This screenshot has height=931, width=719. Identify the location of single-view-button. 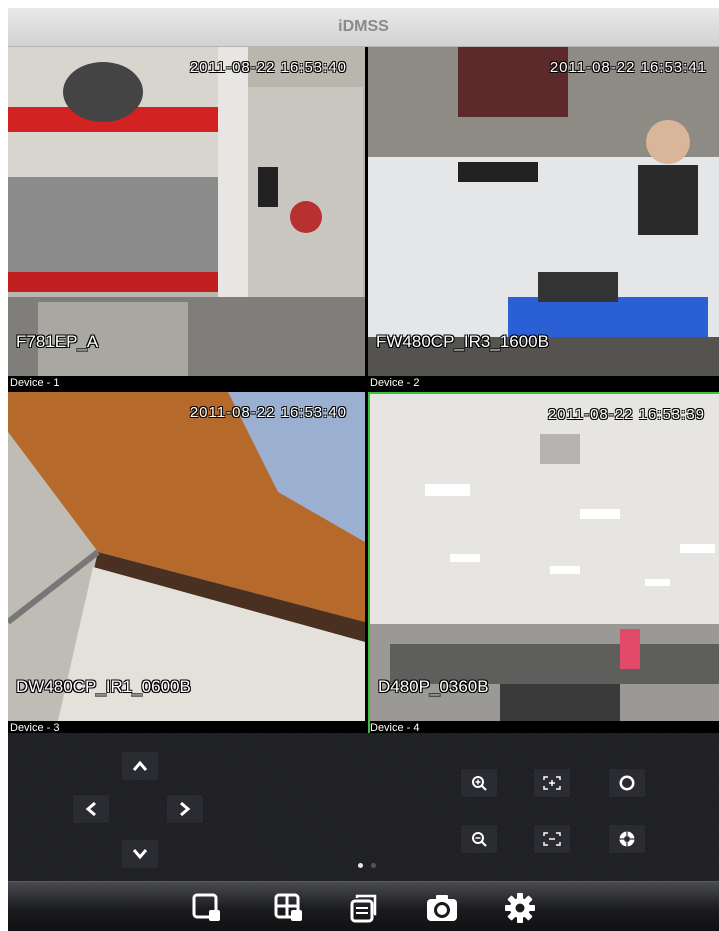
(207, 908).